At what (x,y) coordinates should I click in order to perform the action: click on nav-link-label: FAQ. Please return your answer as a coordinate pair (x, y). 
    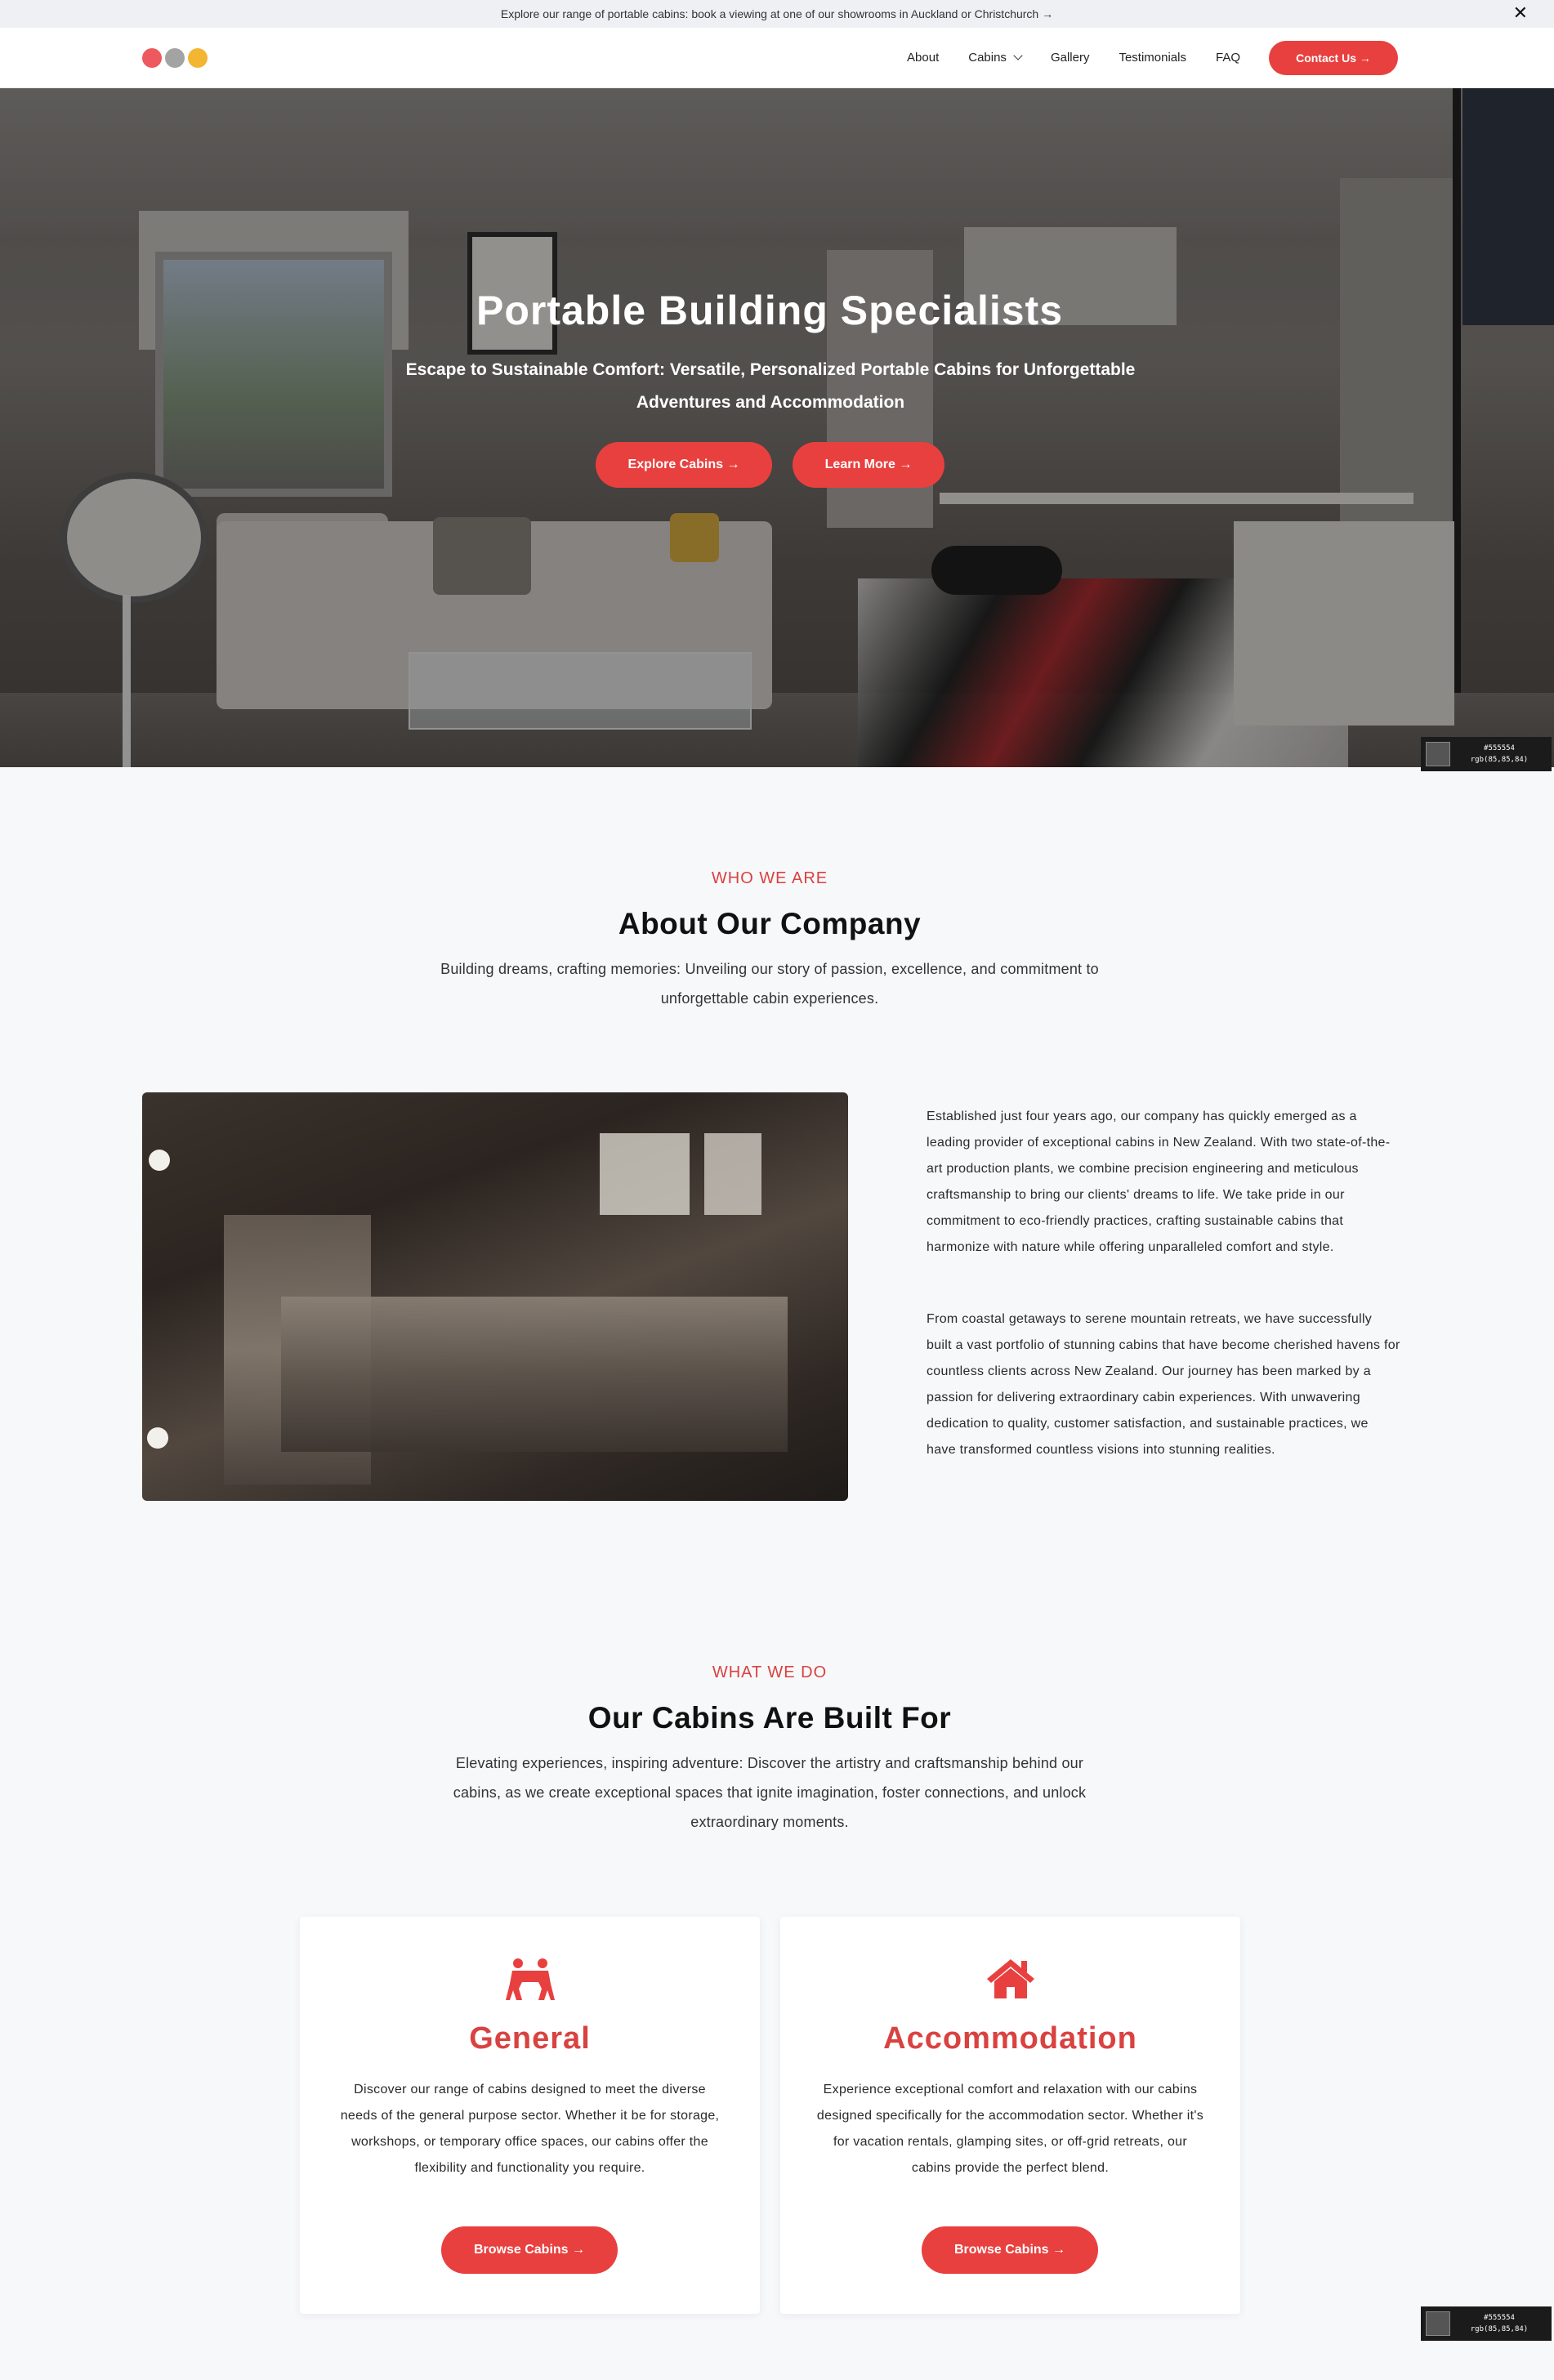
    Looking at the image, I should click on (1228, 58).